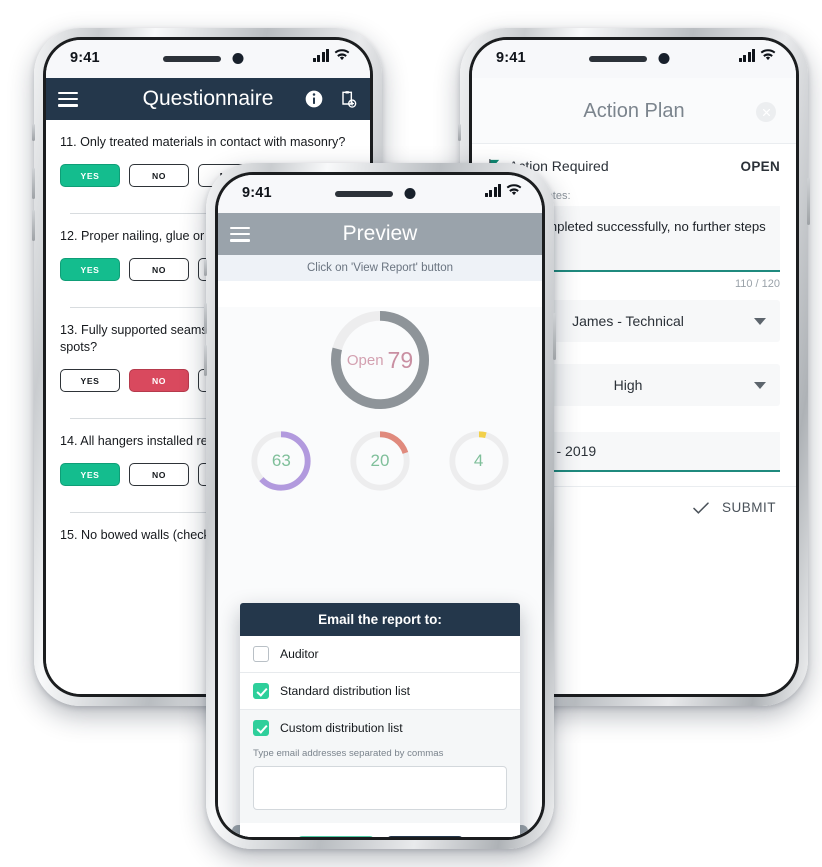 The height and width of the screenshot is (867, 822). What do you see at coordinates (331, 99) in the screenshot?
I see `appbar-actions` at bounding box center [331, 99].